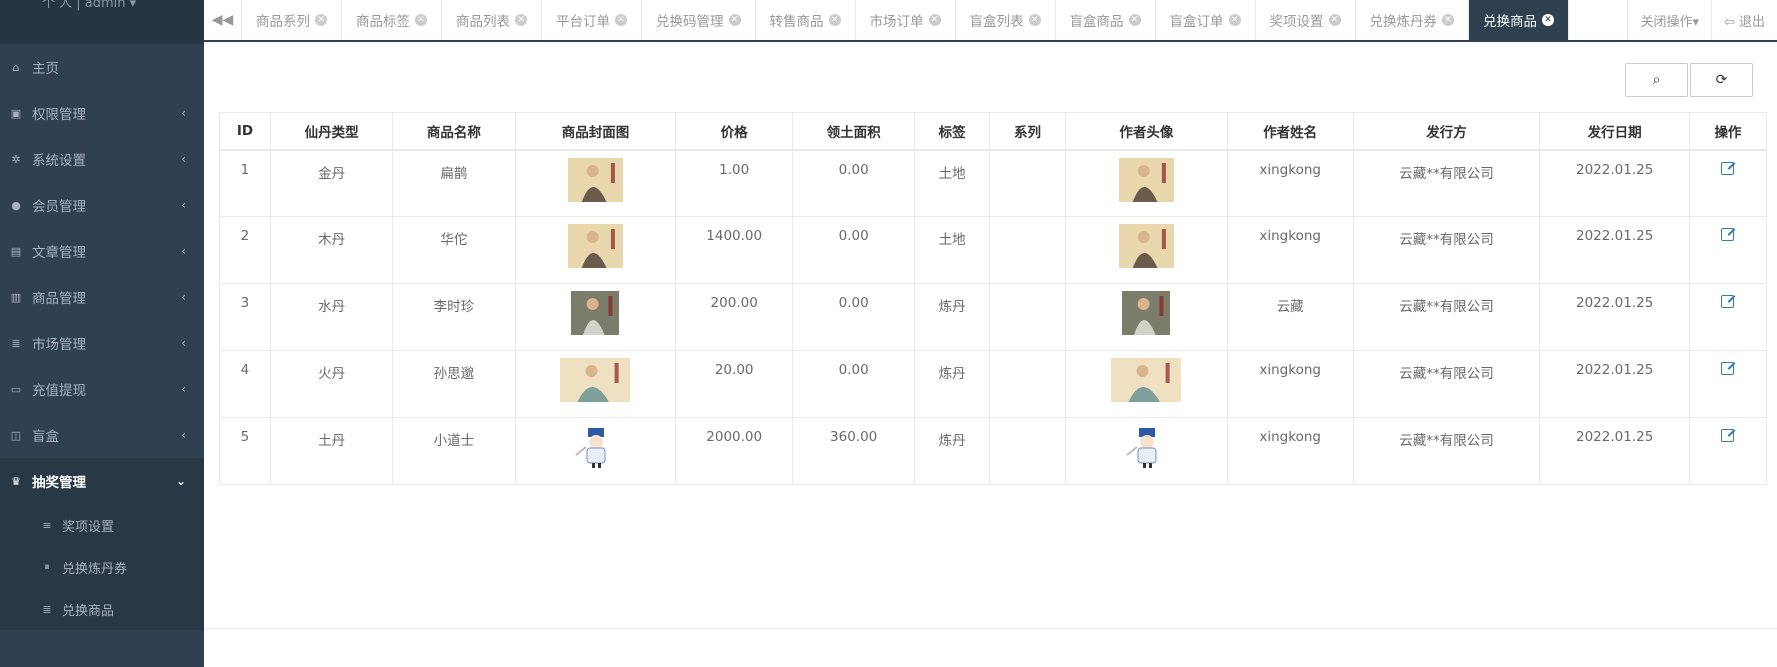 This screenshot has height=667, width=1777. What do you see at coordinates (595, 131) in the screenshot?
I see `column-header: 商品封面图` at bounding box center [595, 131].